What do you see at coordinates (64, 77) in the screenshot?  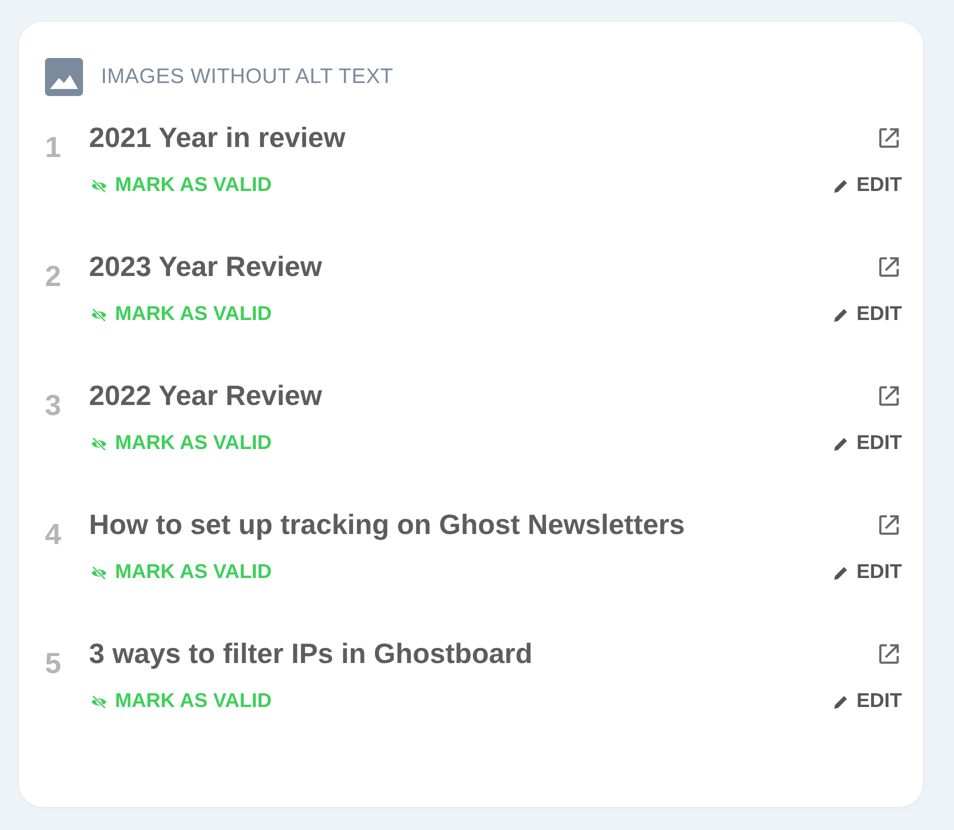 I see `image-icon` at bounding box center [64, 77].